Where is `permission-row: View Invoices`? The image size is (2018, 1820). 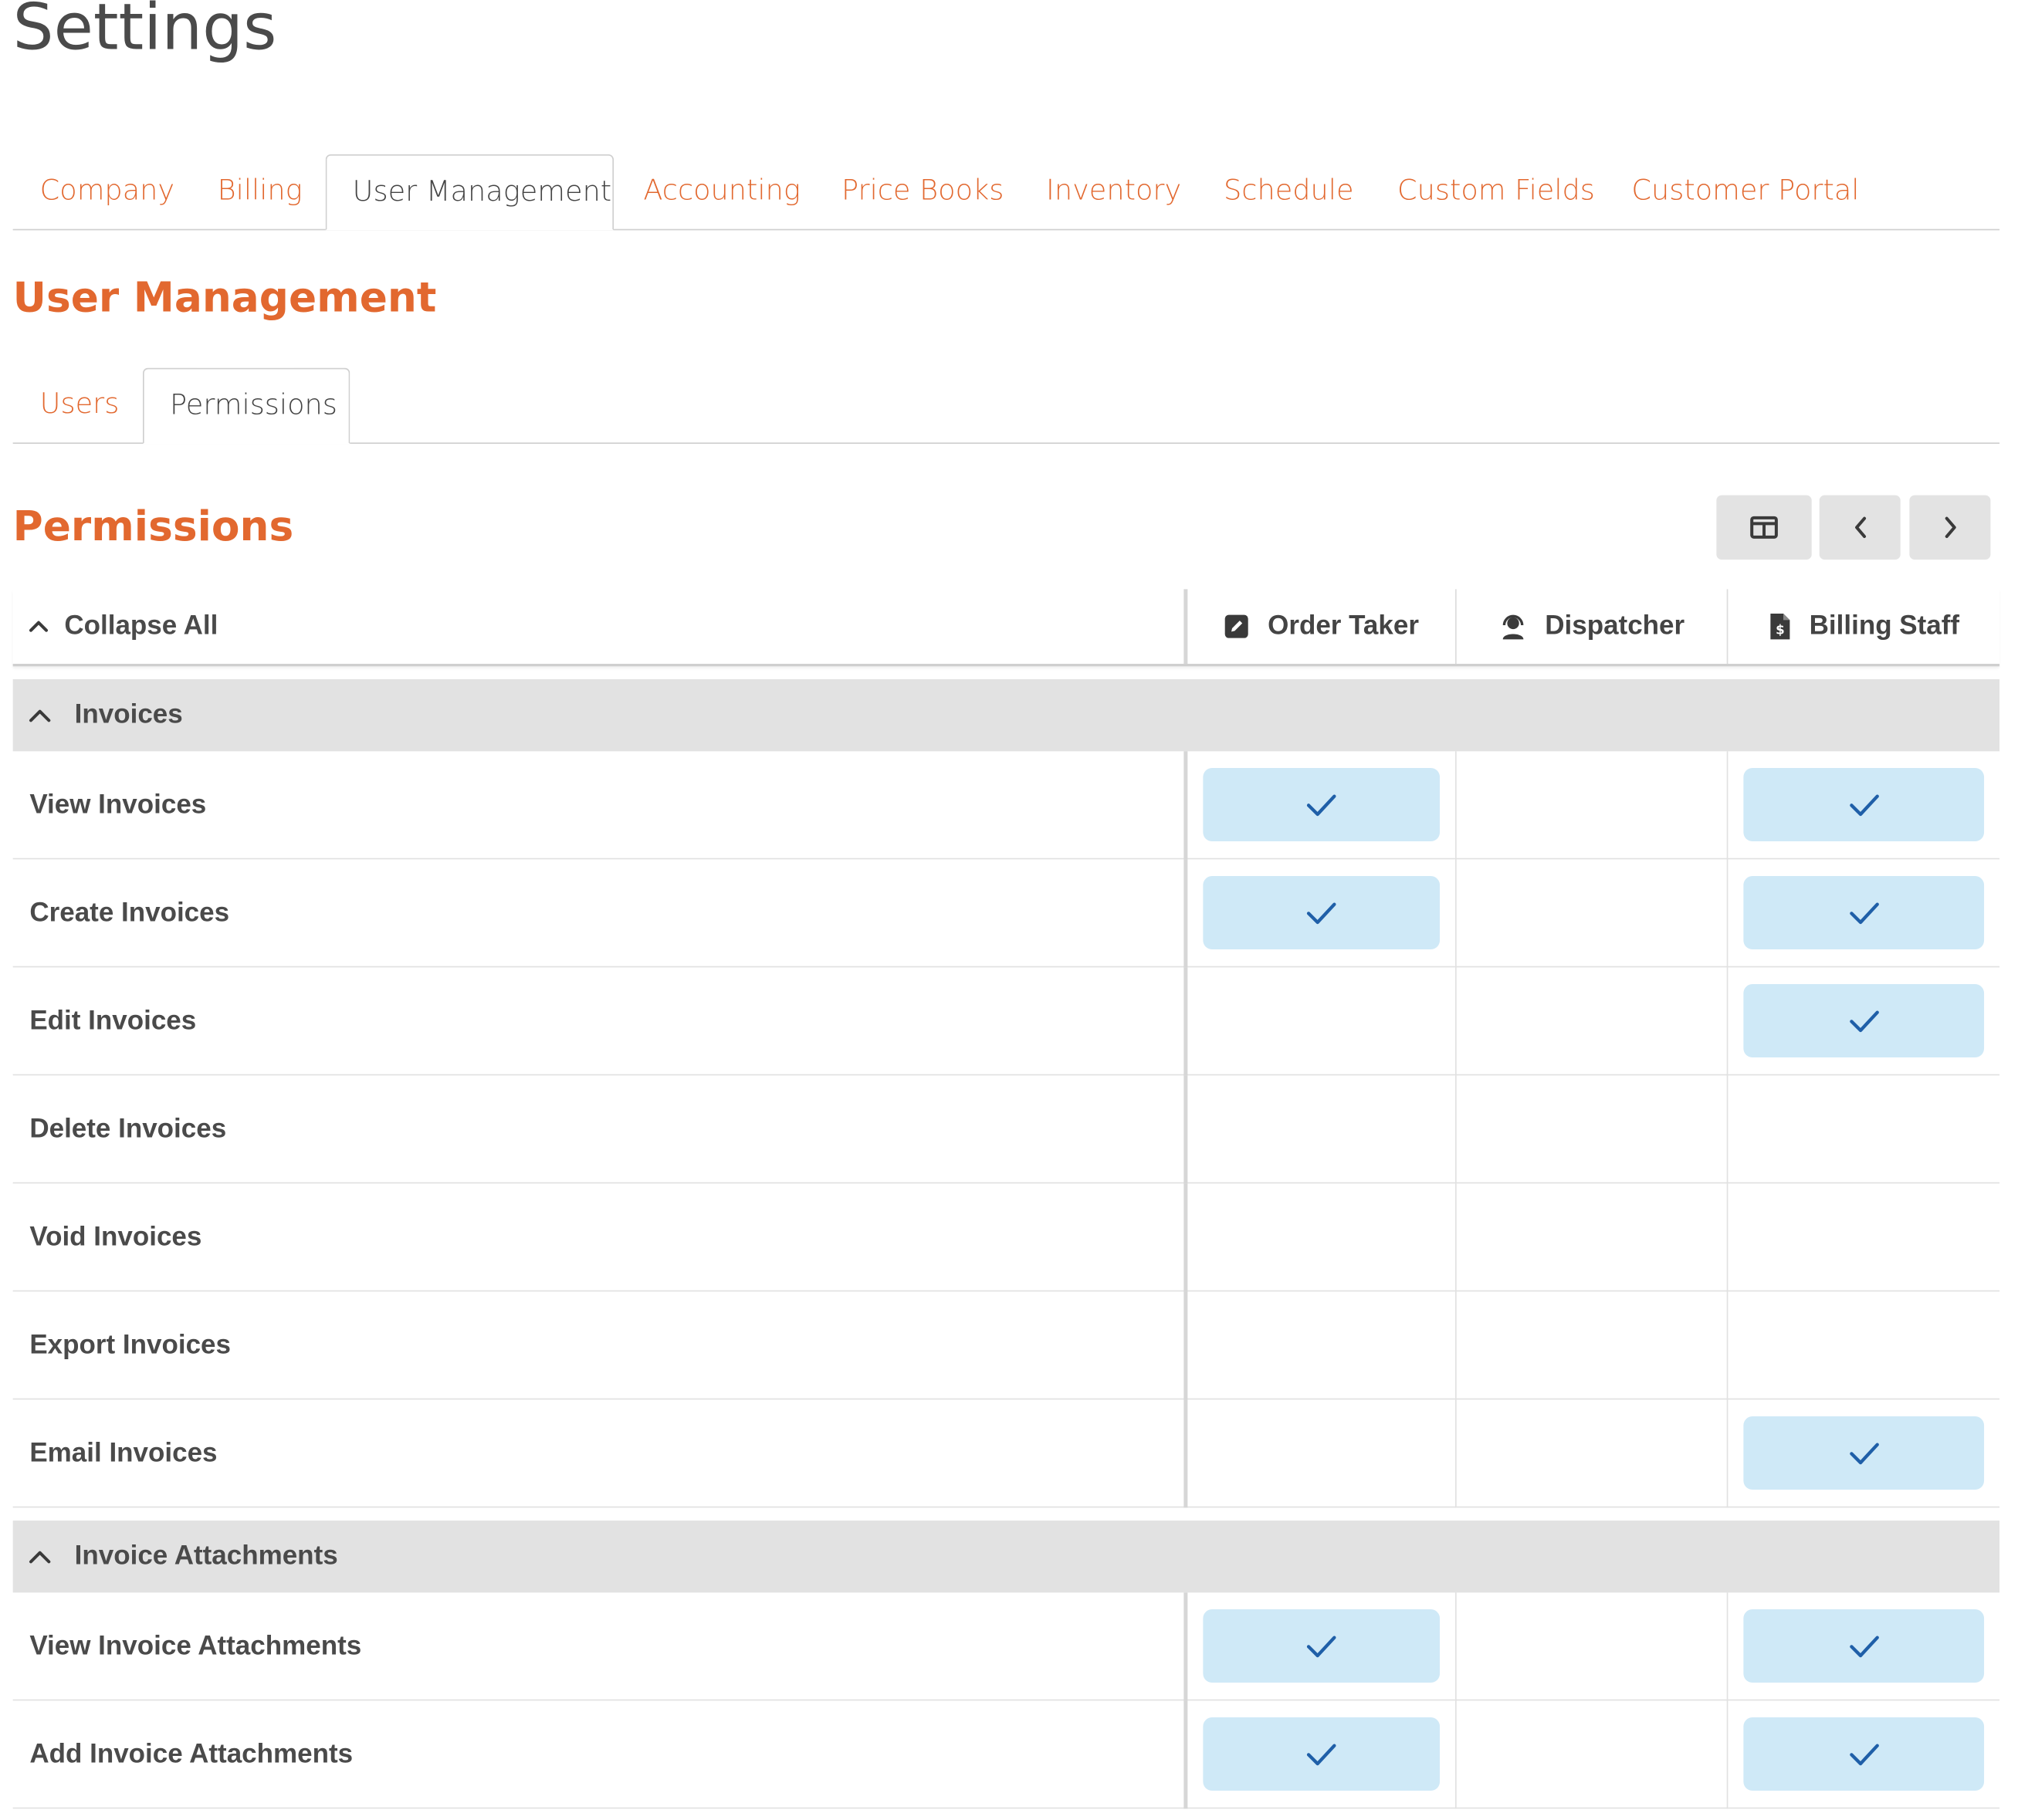 permission-row: View Invoices is located at coordinates (1006, 805).